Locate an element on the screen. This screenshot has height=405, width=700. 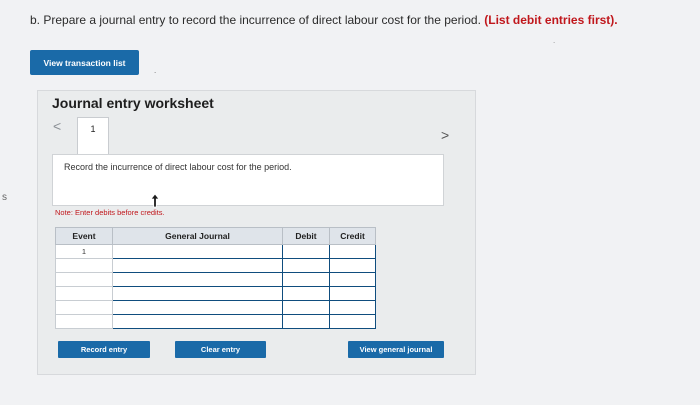
event-cell: 1 is located at coordinates (84, 251).